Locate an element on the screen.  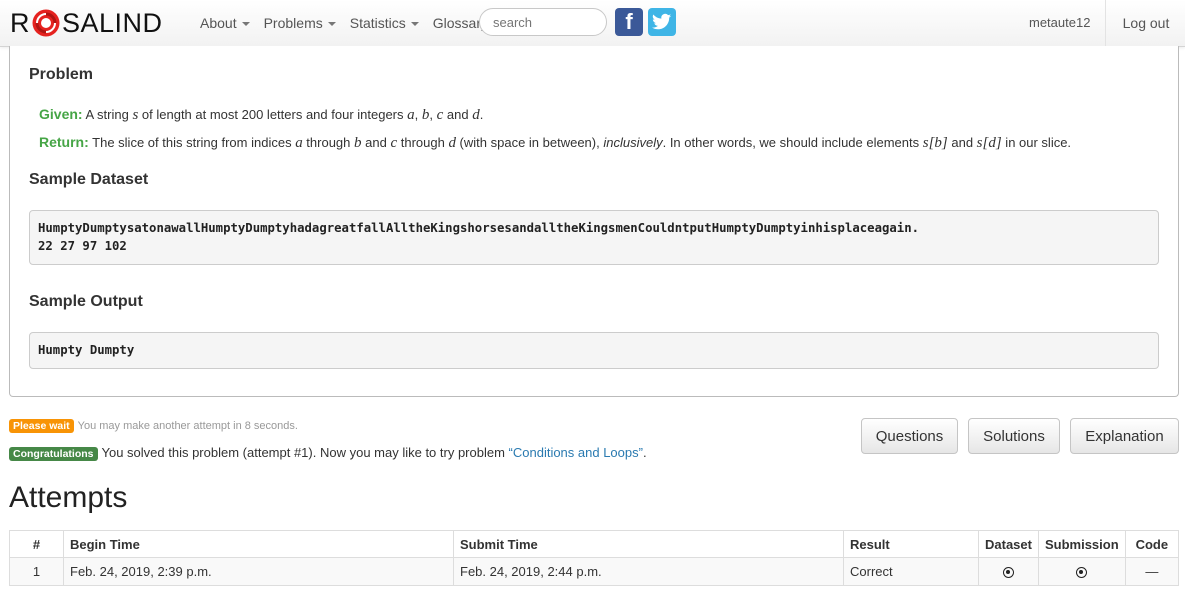
col-code: Code is located at coordinates (1152, 544).